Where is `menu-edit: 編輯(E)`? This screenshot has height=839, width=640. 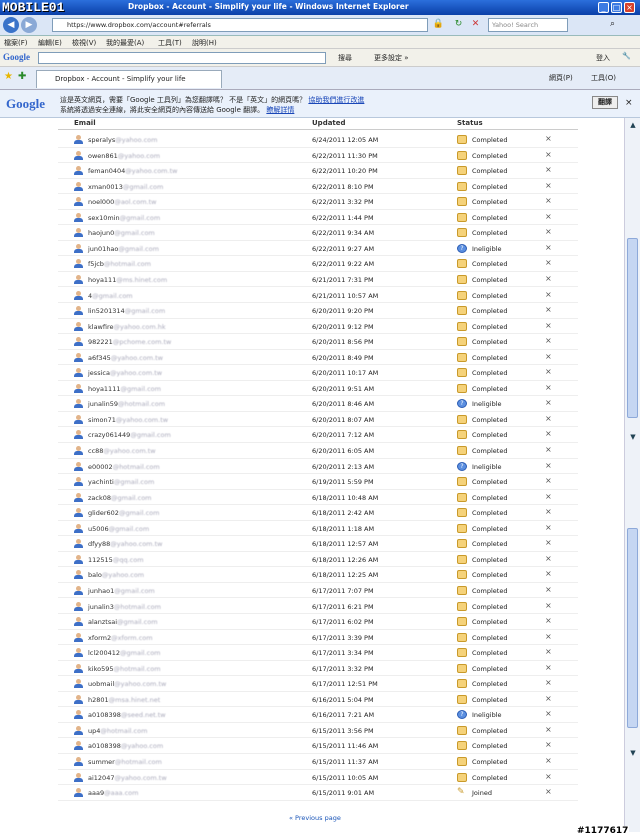
menu-edit: 編輯(E) is located at coordinates (50, 43).